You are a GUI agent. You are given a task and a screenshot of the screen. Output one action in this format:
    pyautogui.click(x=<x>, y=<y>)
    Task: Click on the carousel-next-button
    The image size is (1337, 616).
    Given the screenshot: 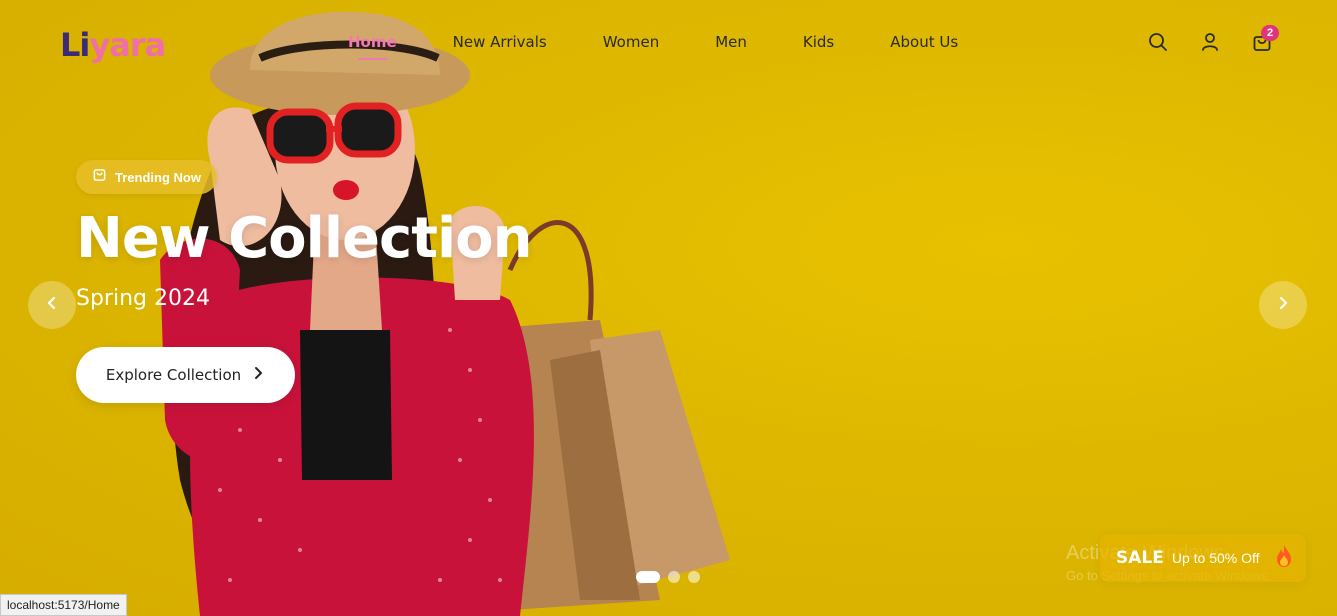 What is the action you would take?
    pyautogui.click(x=1283, y=305)
    